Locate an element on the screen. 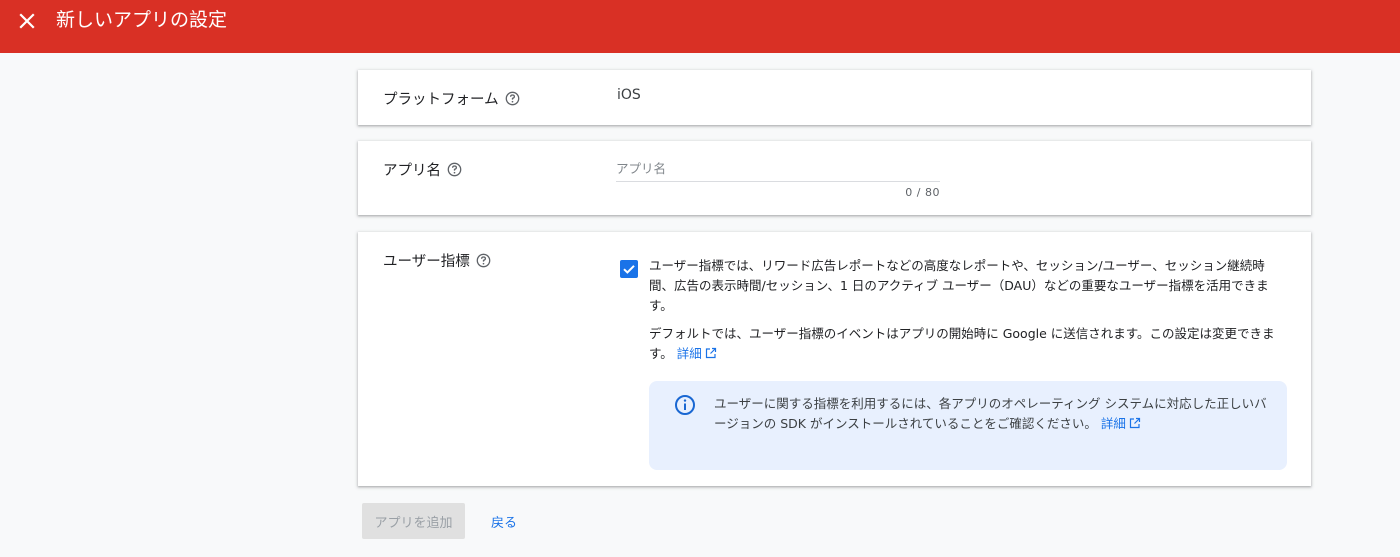  close-button is located at coordinates (27, 21).